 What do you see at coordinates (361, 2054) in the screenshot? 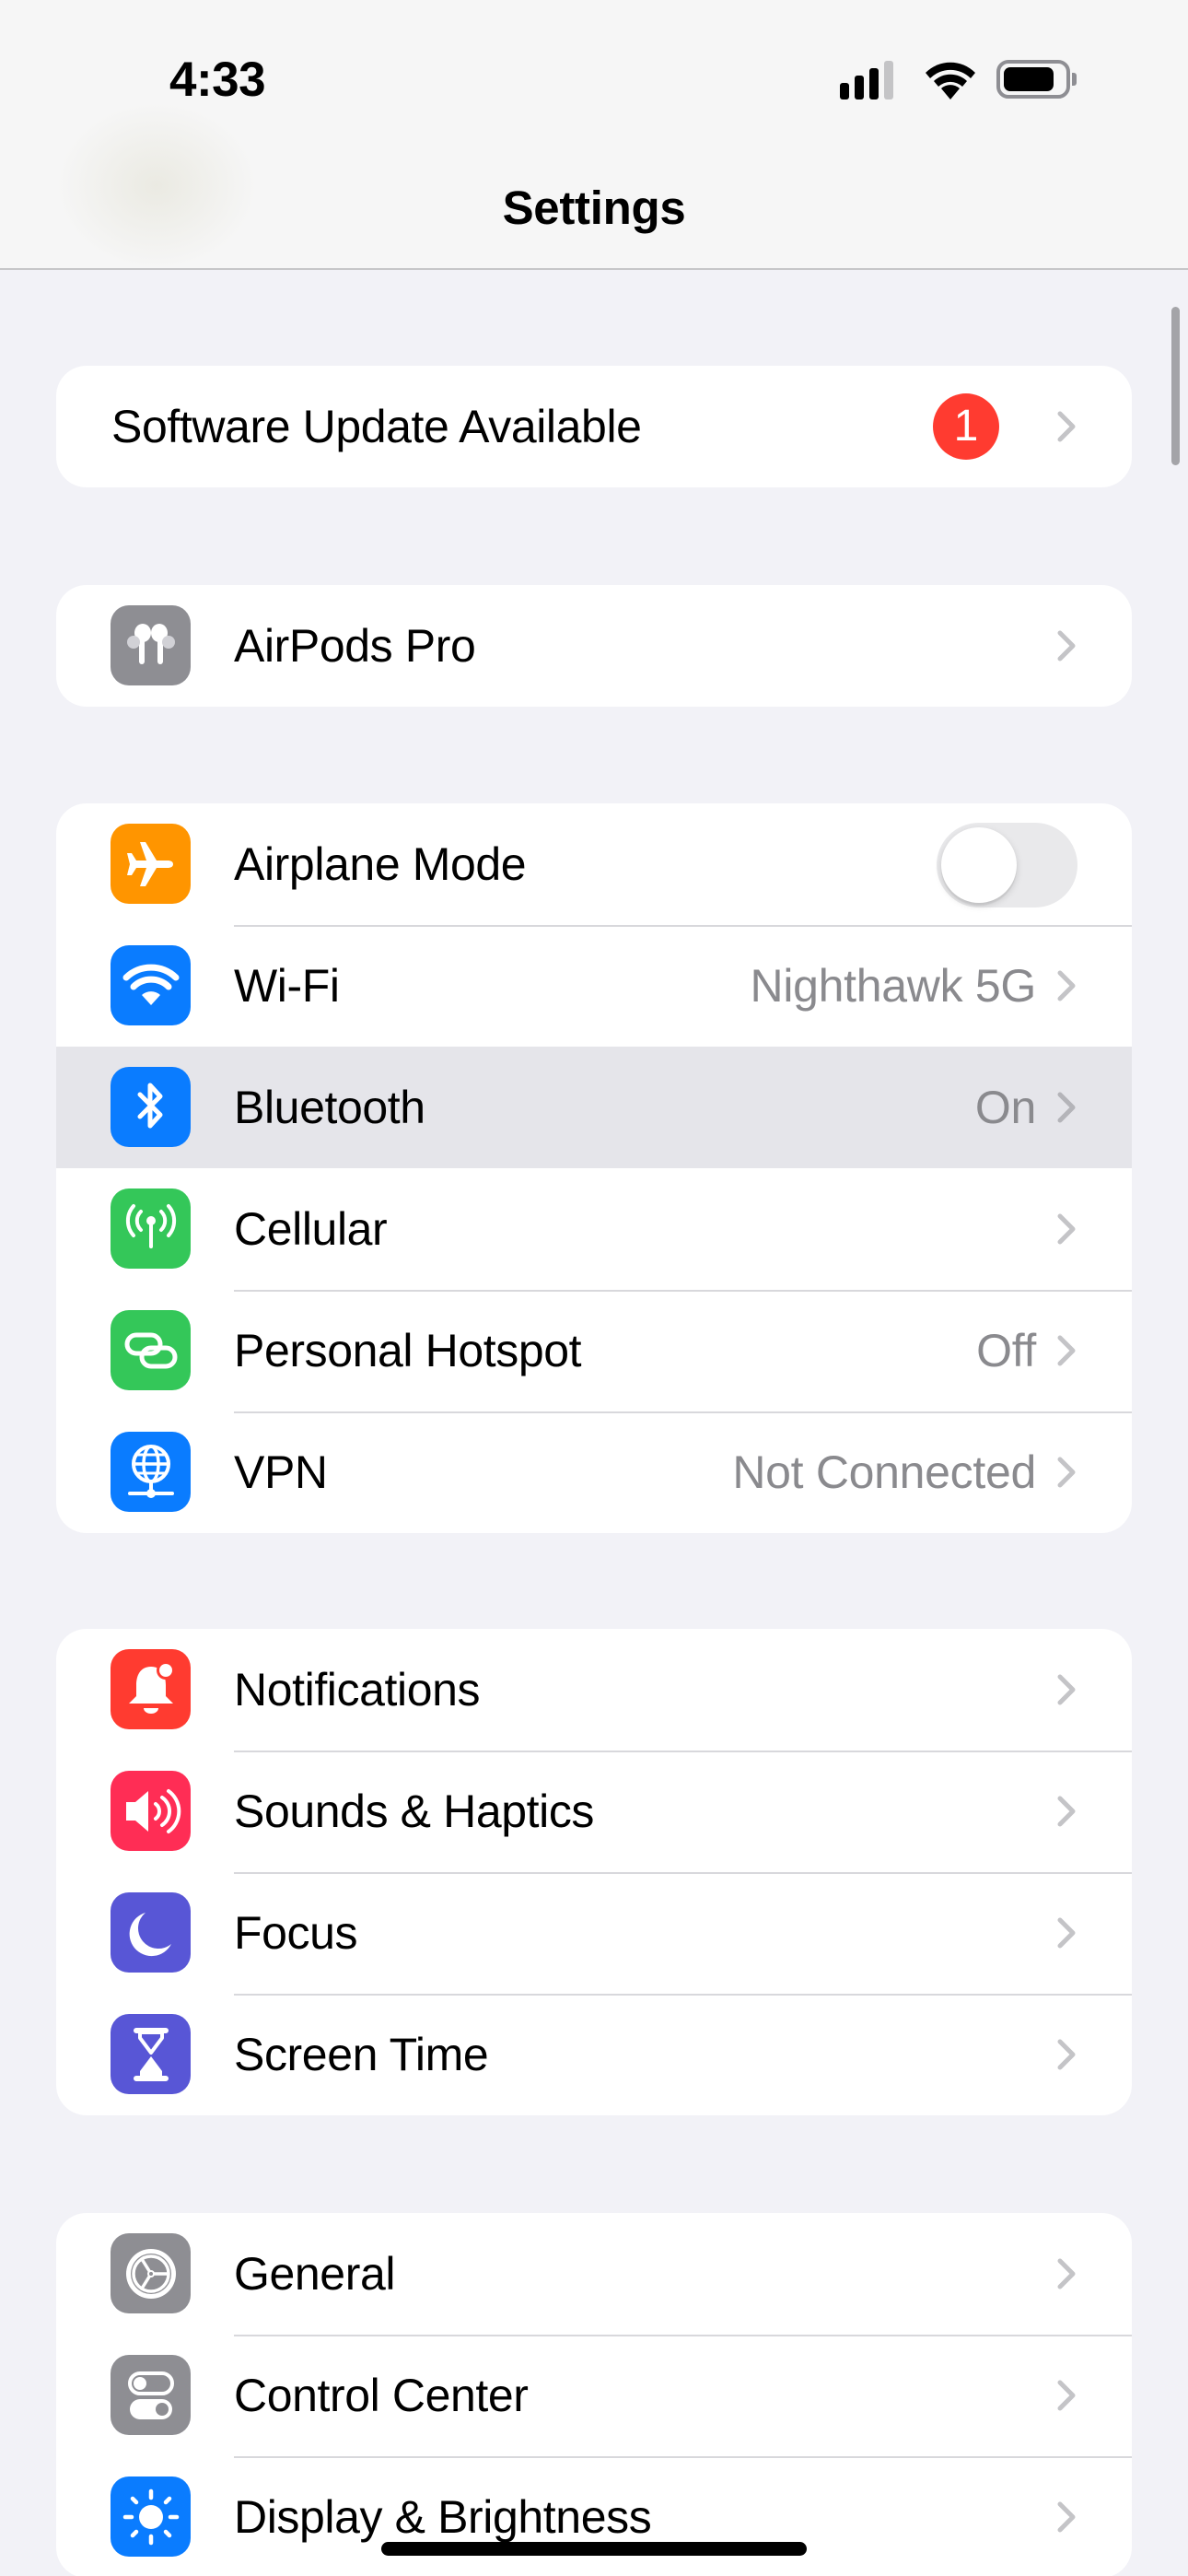
I see `row-label: Screen Time` at bounding box center [361, 2054].